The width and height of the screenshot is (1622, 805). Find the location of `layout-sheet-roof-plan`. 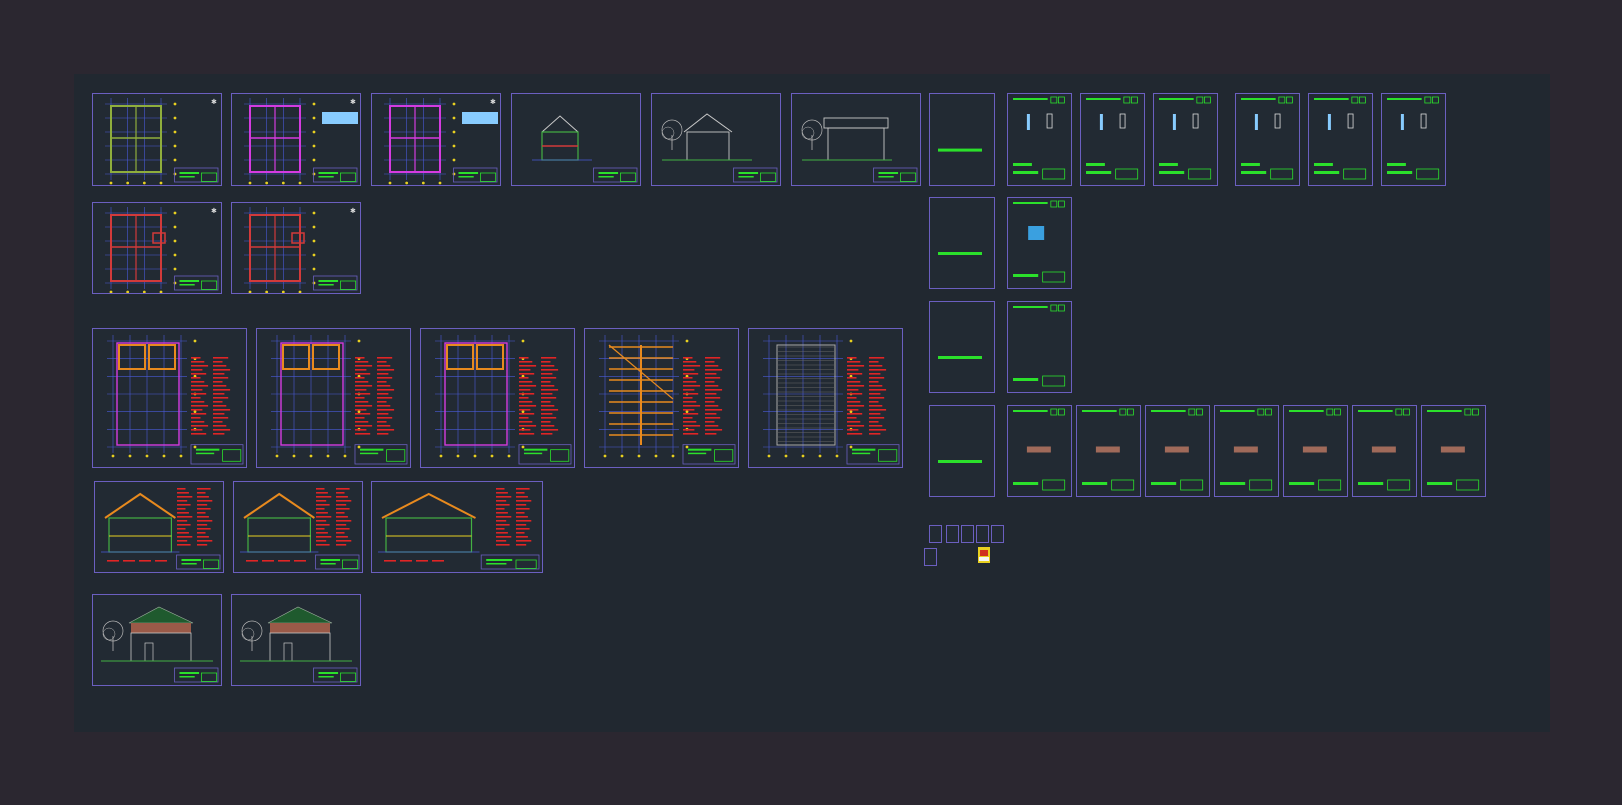

layout-sheet-roof-plan is located at coordinates (825, 398).